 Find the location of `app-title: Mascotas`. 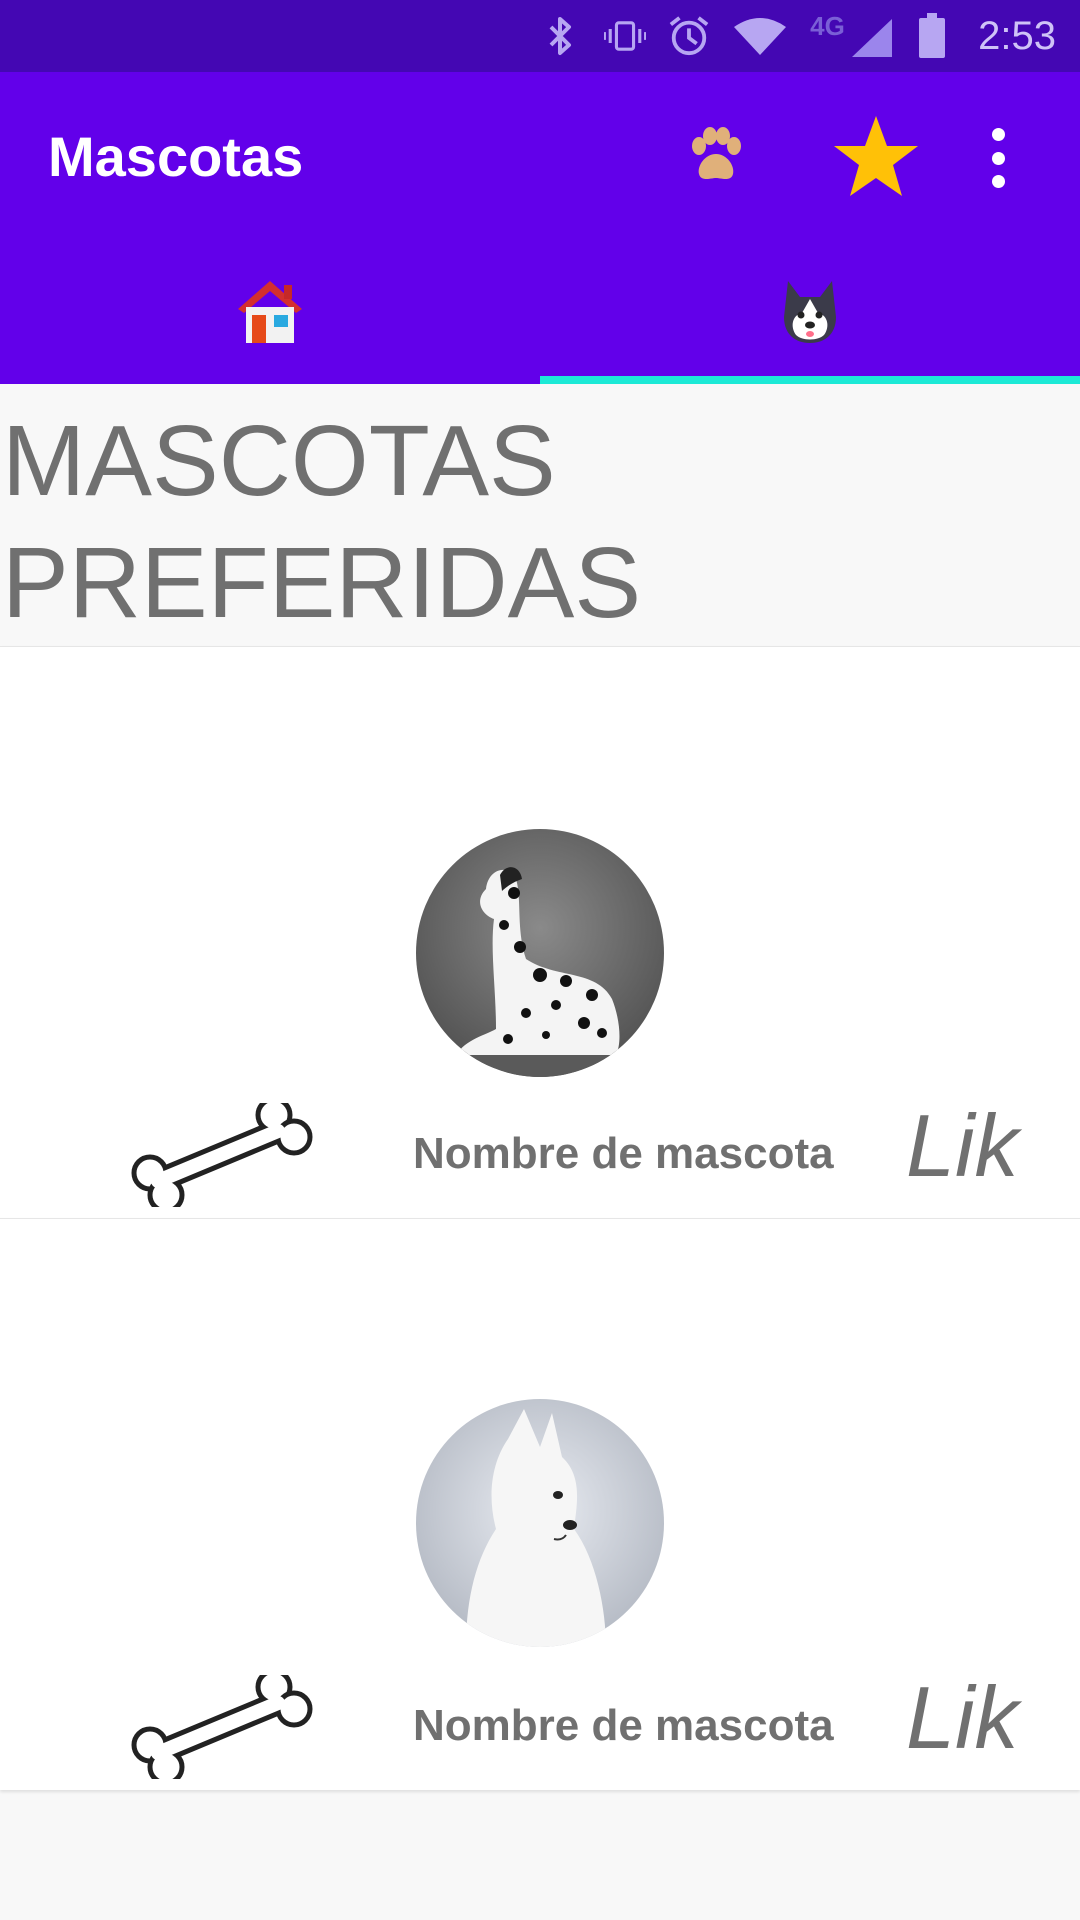

app-title: Mascotas is located at coordinates (176, 156).